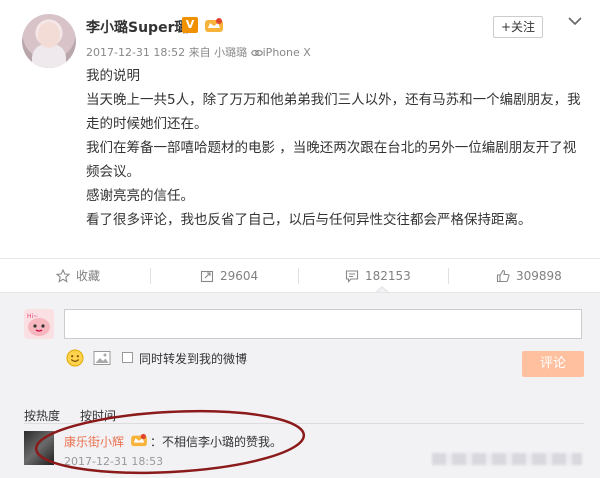  Describe the element at coordinates (98, 415) in the screenshot. I see `tab-sort-by-time: 按时间` at that location.